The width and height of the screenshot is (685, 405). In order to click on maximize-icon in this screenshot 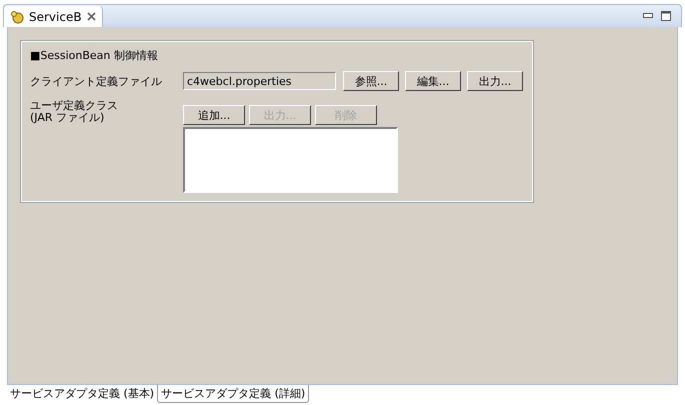, I will do `click(666, 16)`.